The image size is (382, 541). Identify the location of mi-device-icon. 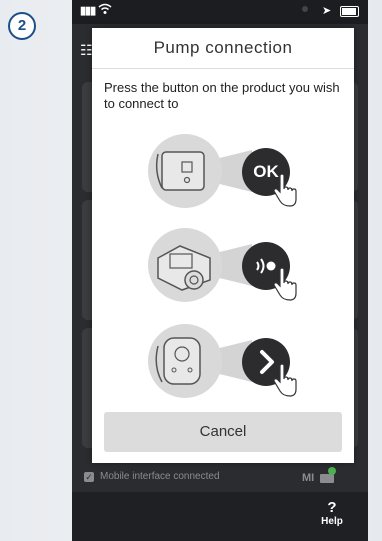
(327, 478).